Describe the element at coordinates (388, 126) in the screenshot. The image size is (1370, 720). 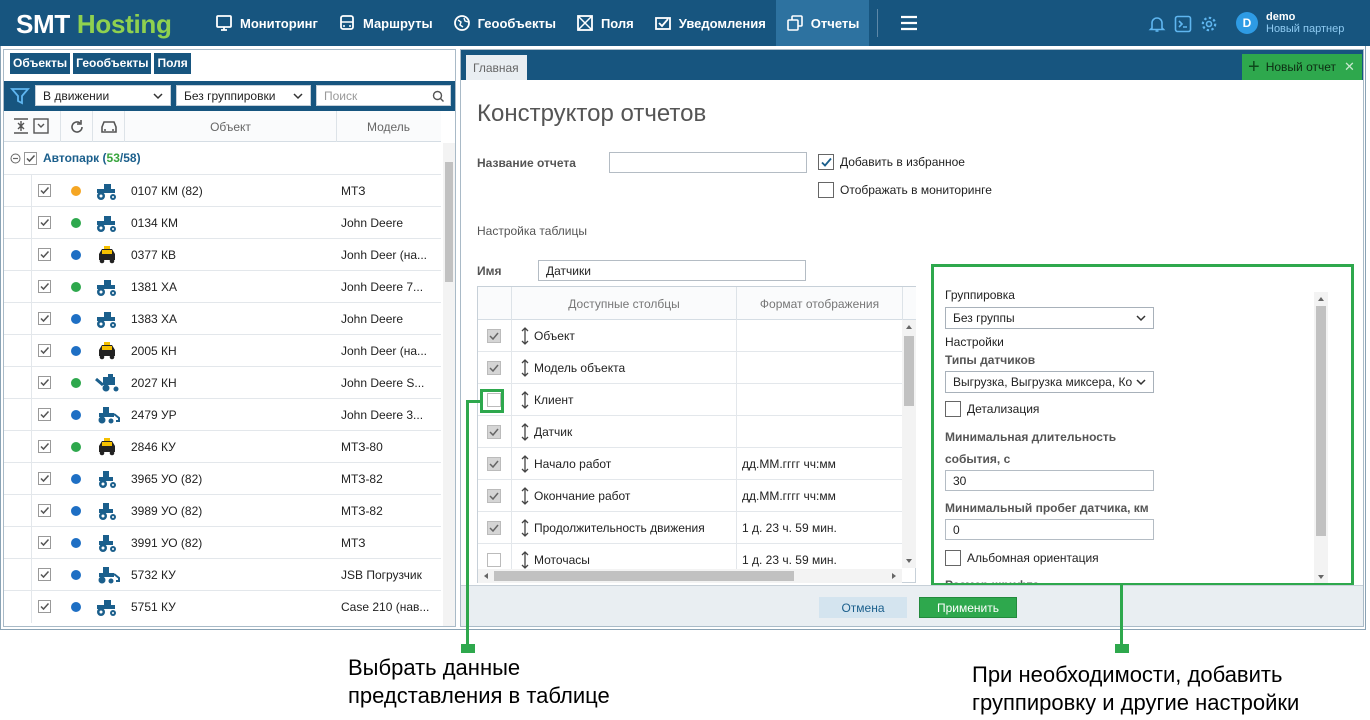
I see `col-model: Модель` at that location.